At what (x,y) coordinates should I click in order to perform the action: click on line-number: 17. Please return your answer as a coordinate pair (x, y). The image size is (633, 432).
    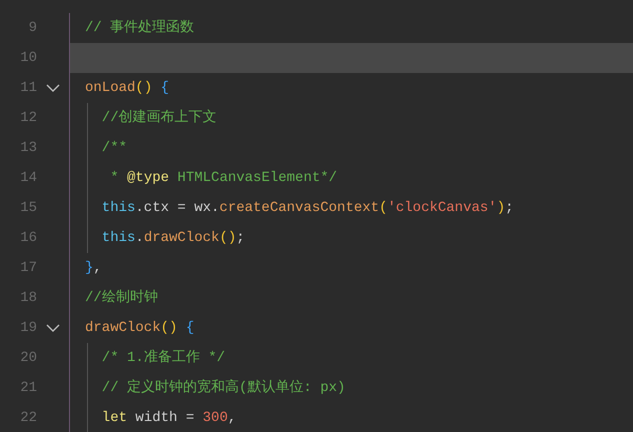
    Looking at the image, I should click on (28, 268).